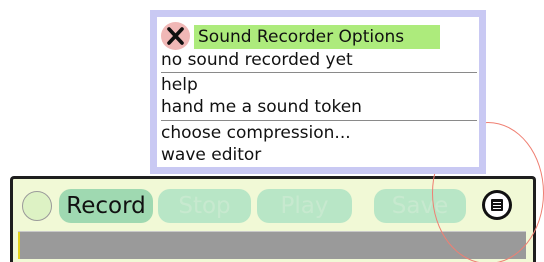 The width and height of the screenshot is (544, 262). What do you see at coordinates (319, 155) in the screenshot?
I see `menu-item-wave-editor: wave editor` at bounding box center [319, 155].